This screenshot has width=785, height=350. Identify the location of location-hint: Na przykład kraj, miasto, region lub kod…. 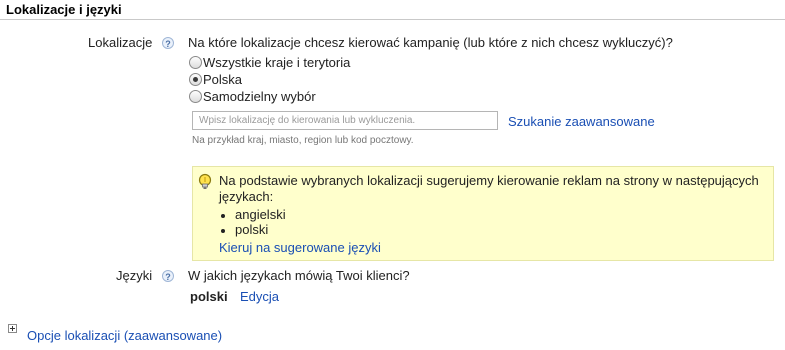
(303, 140).